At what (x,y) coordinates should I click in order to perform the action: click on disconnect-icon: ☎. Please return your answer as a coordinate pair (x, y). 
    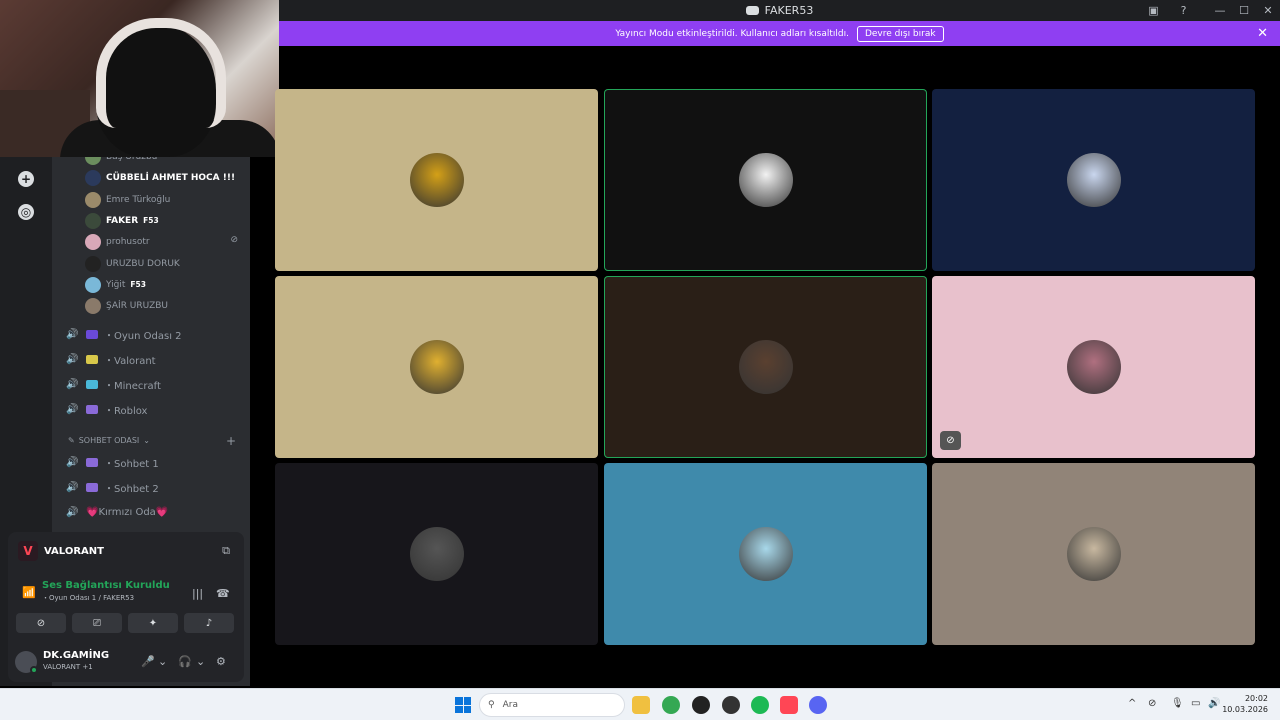
    Looking at the image, I should click on (223, 593).